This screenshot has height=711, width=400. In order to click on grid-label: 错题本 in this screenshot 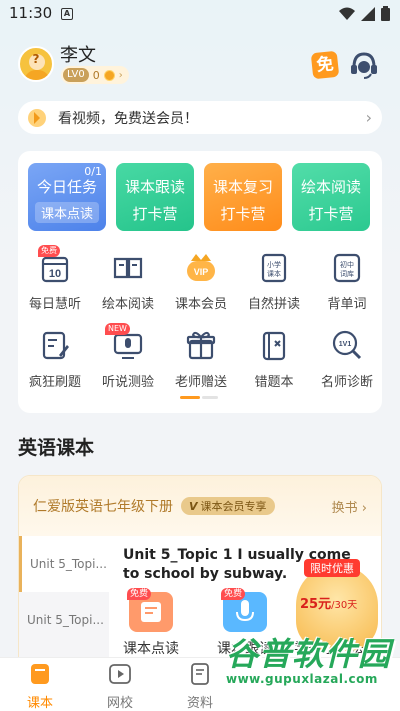, I will do `click(274, 382)`.